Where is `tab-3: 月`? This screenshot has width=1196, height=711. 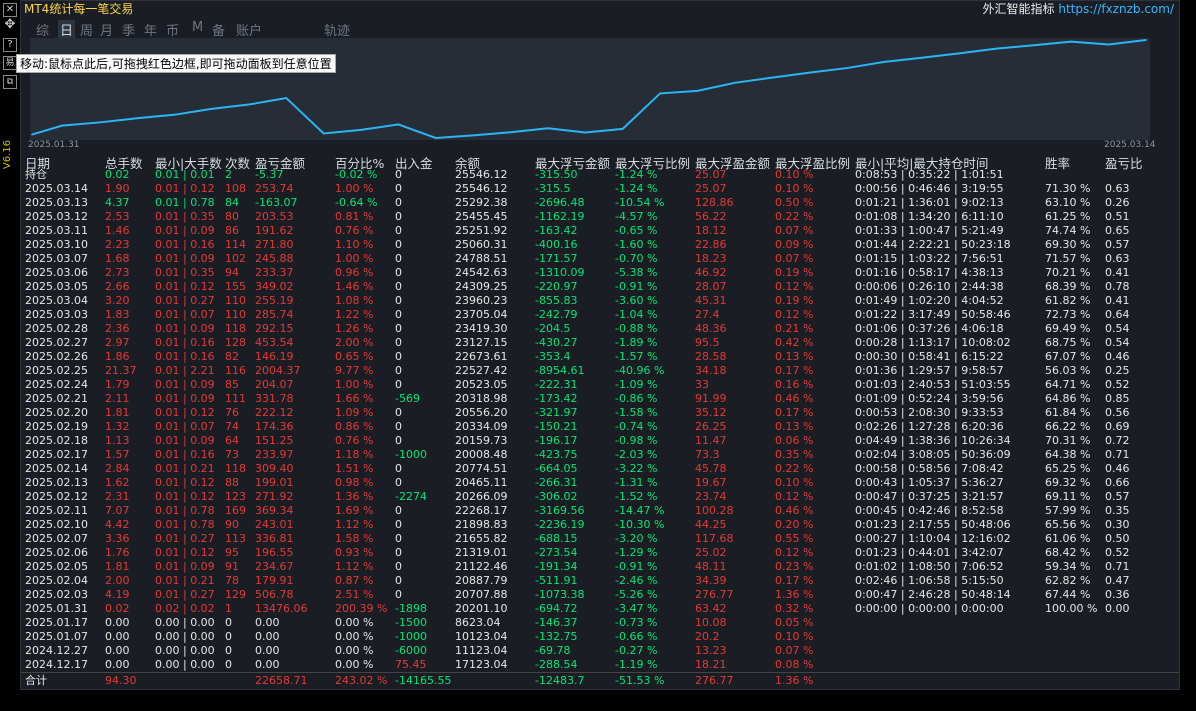
tab-3: 月 is located at coordinates (106, 29).